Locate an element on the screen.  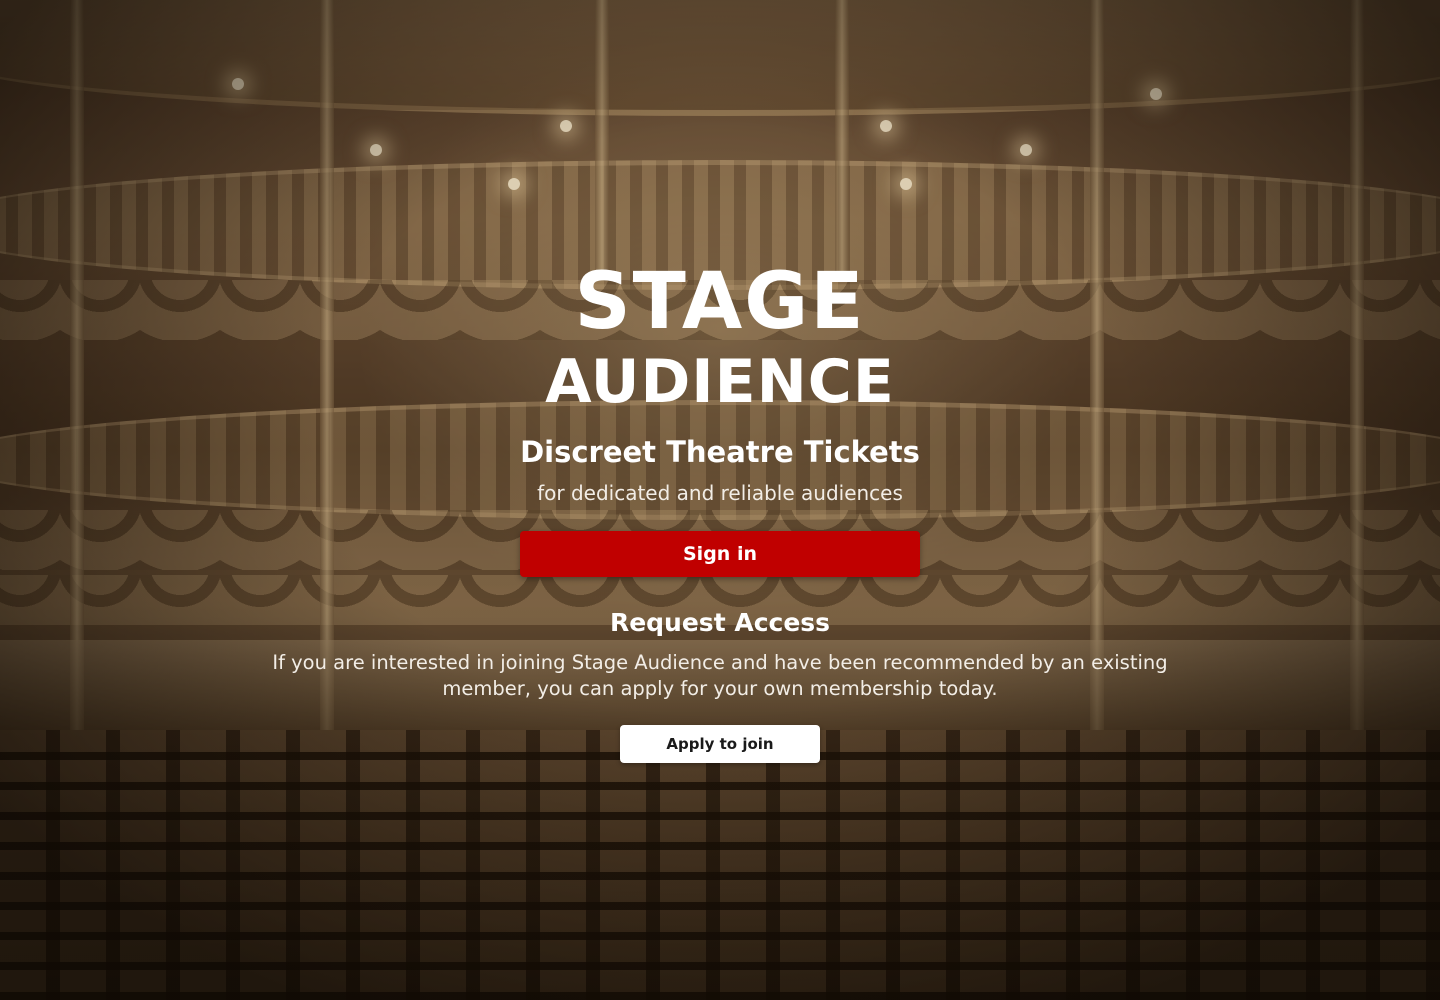
sign-in-button: Sign in is located at coordinates (720, 554).